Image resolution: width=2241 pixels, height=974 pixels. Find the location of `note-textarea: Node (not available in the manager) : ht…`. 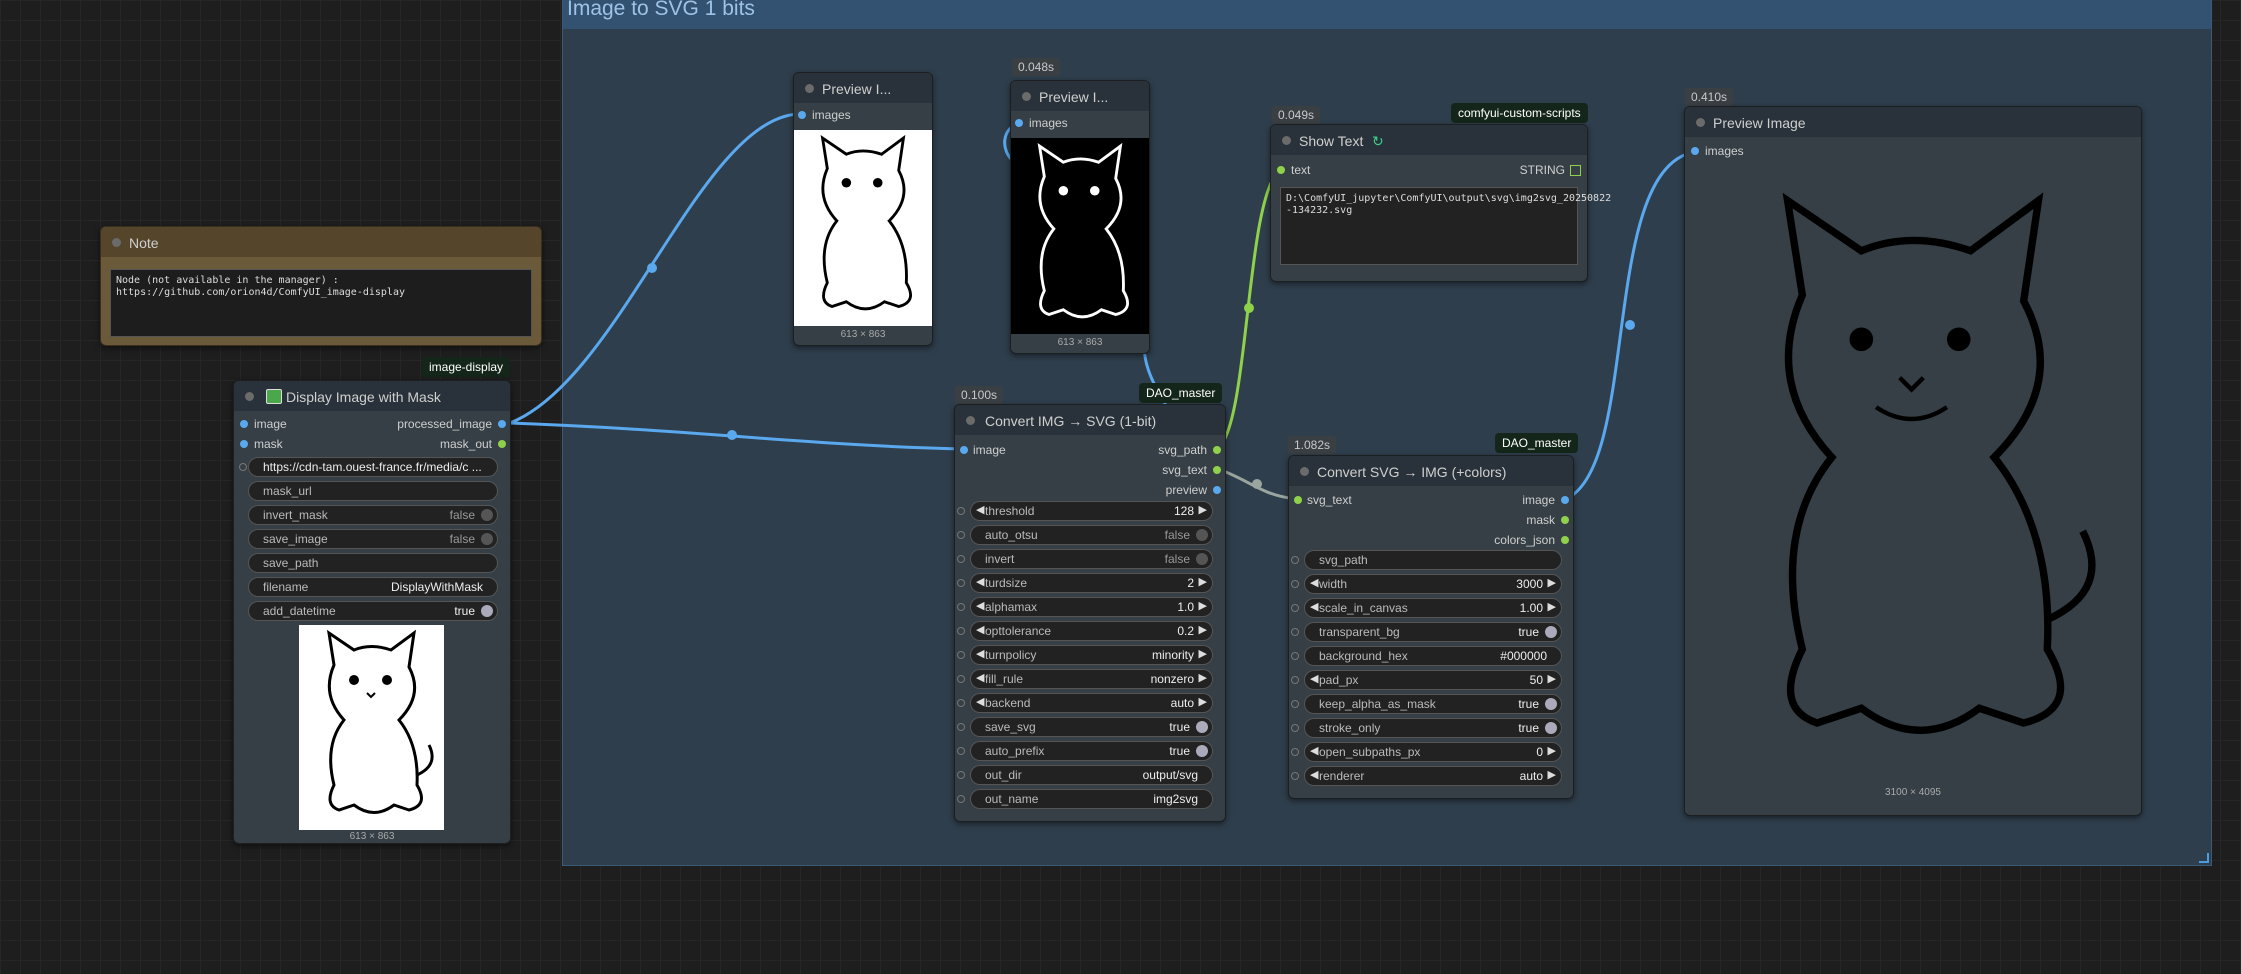

note-textarea: Node (not available in the manager) : ht… is located at coordinates (321, 303).